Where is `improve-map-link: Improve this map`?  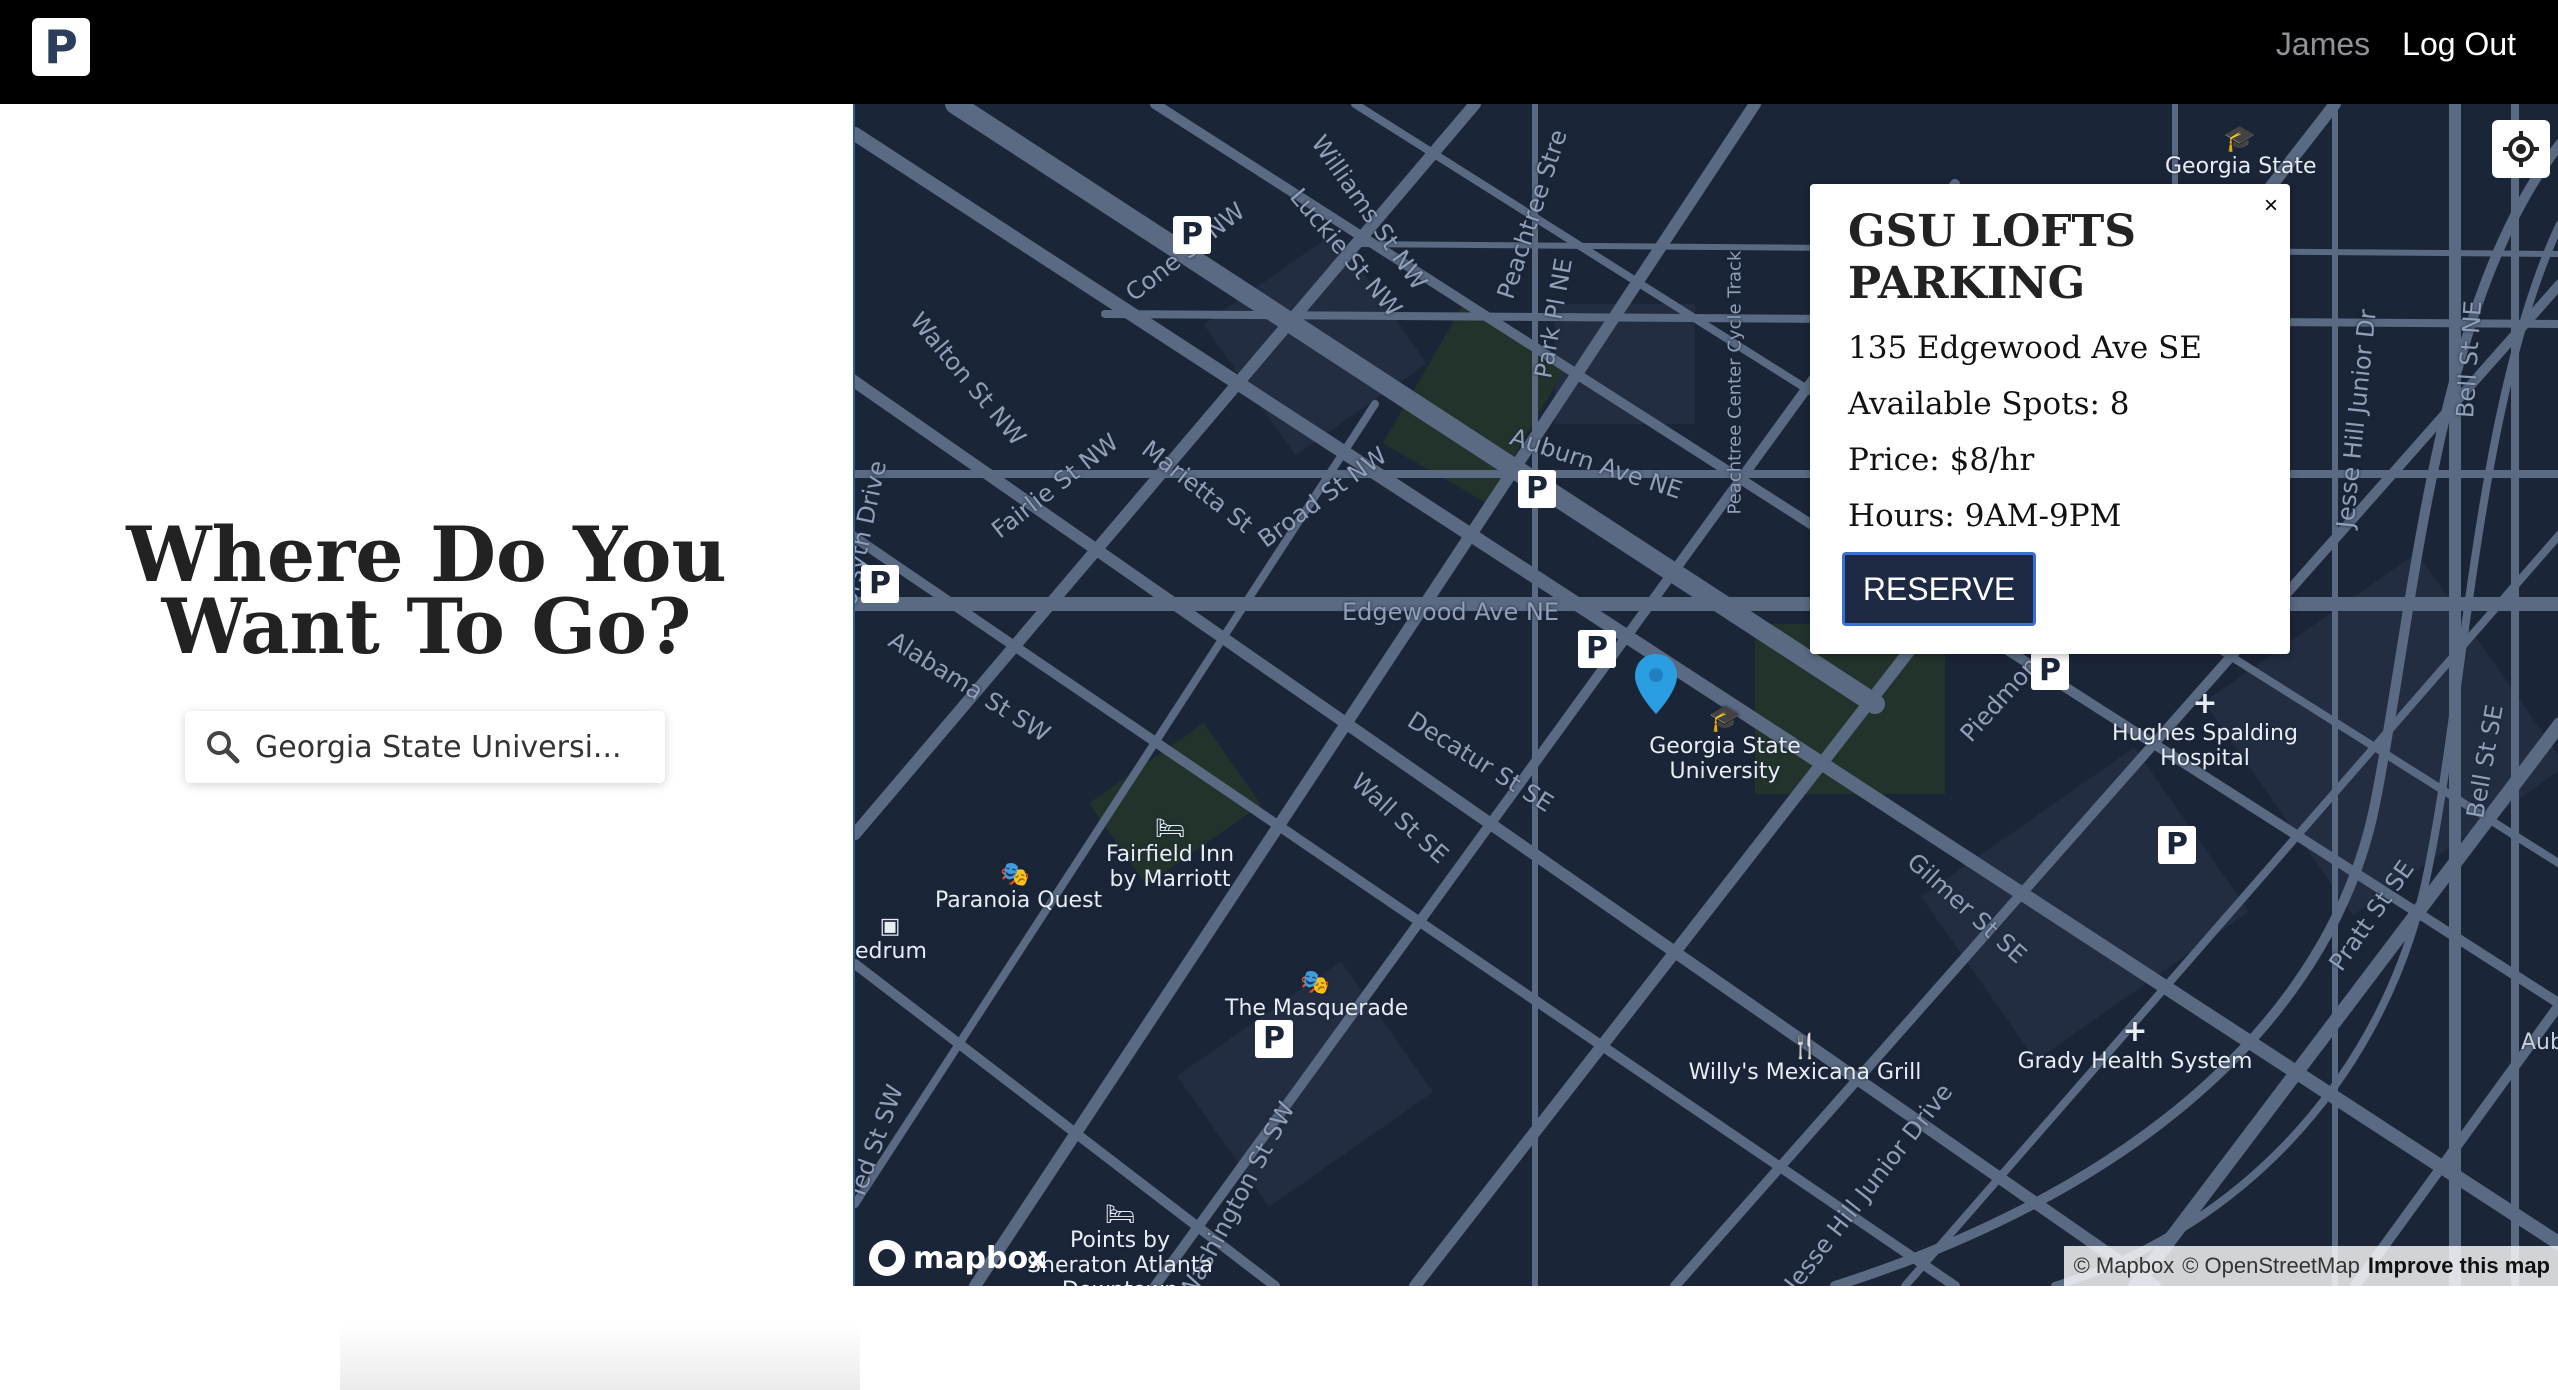 improve-map-link: Improve this map is located at coordinates (2459, 1266).